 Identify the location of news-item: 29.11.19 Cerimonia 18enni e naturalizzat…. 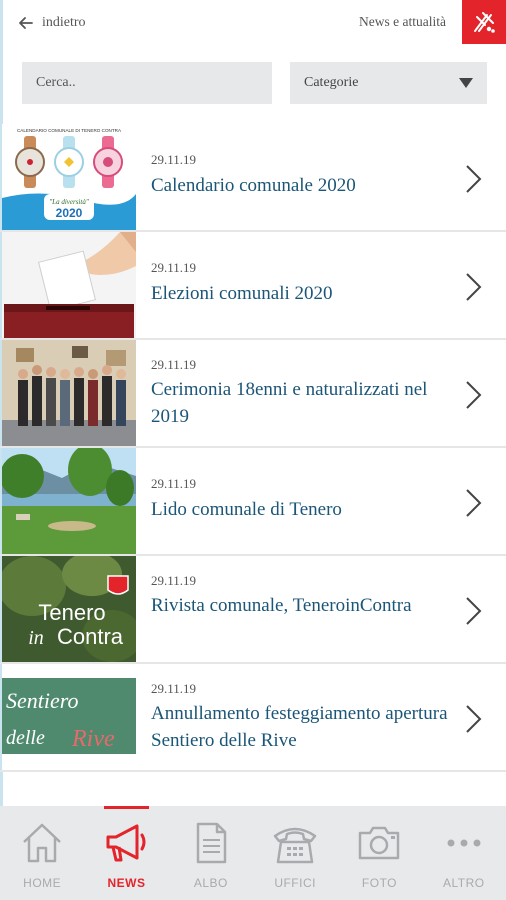
(253, 394).